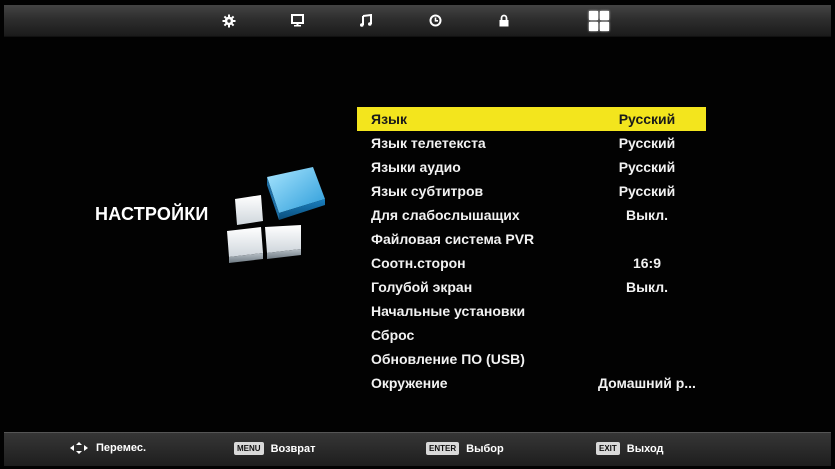  I want to click on menu-item-audio-languages: Языки аудио Русский, so click(531, 167).